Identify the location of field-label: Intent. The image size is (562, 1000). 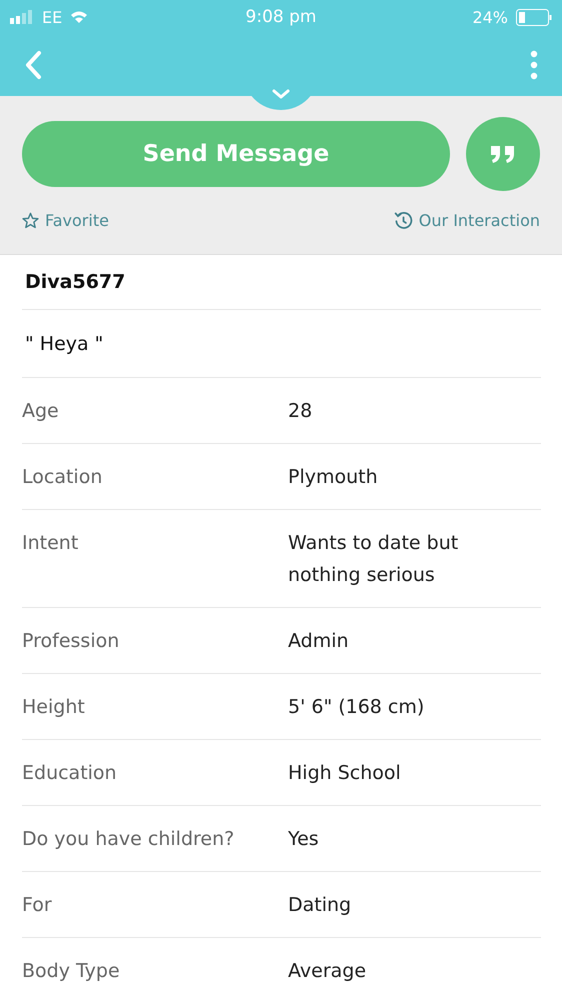
(51, 543).